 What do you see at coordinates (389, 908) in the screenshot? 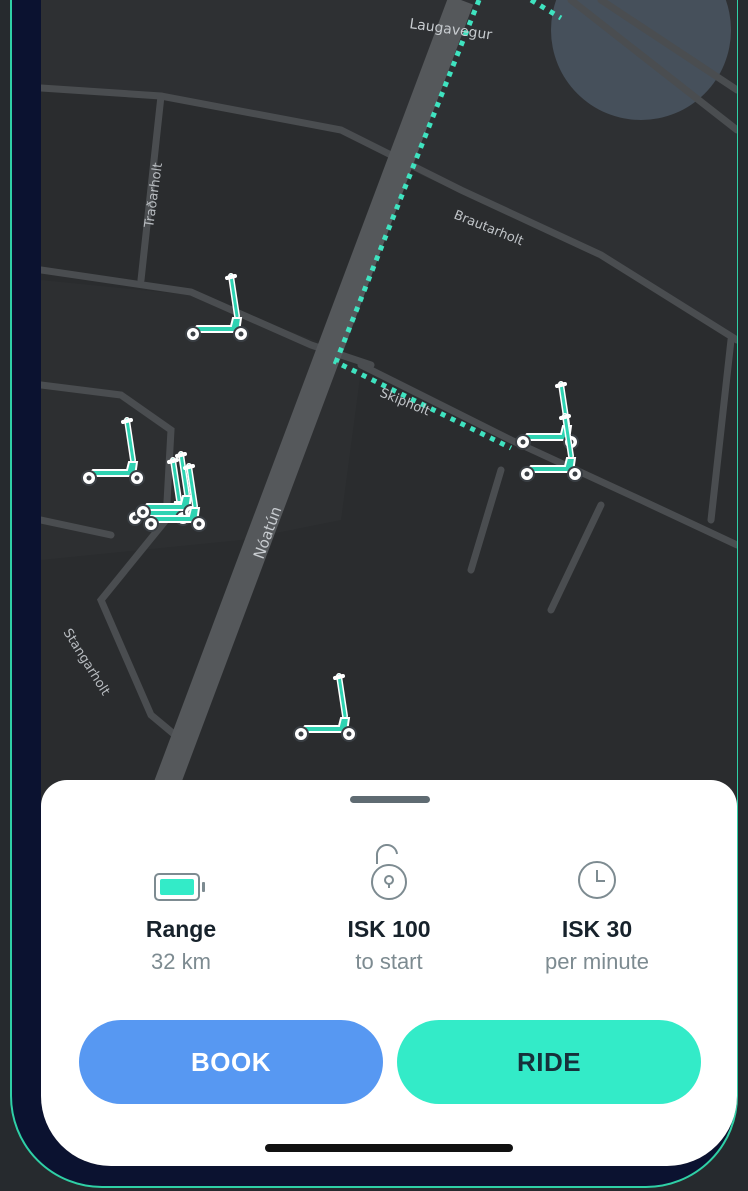
I see `unlock-fee-stat: ISK 100 to start` at bounding box center [389, 908].